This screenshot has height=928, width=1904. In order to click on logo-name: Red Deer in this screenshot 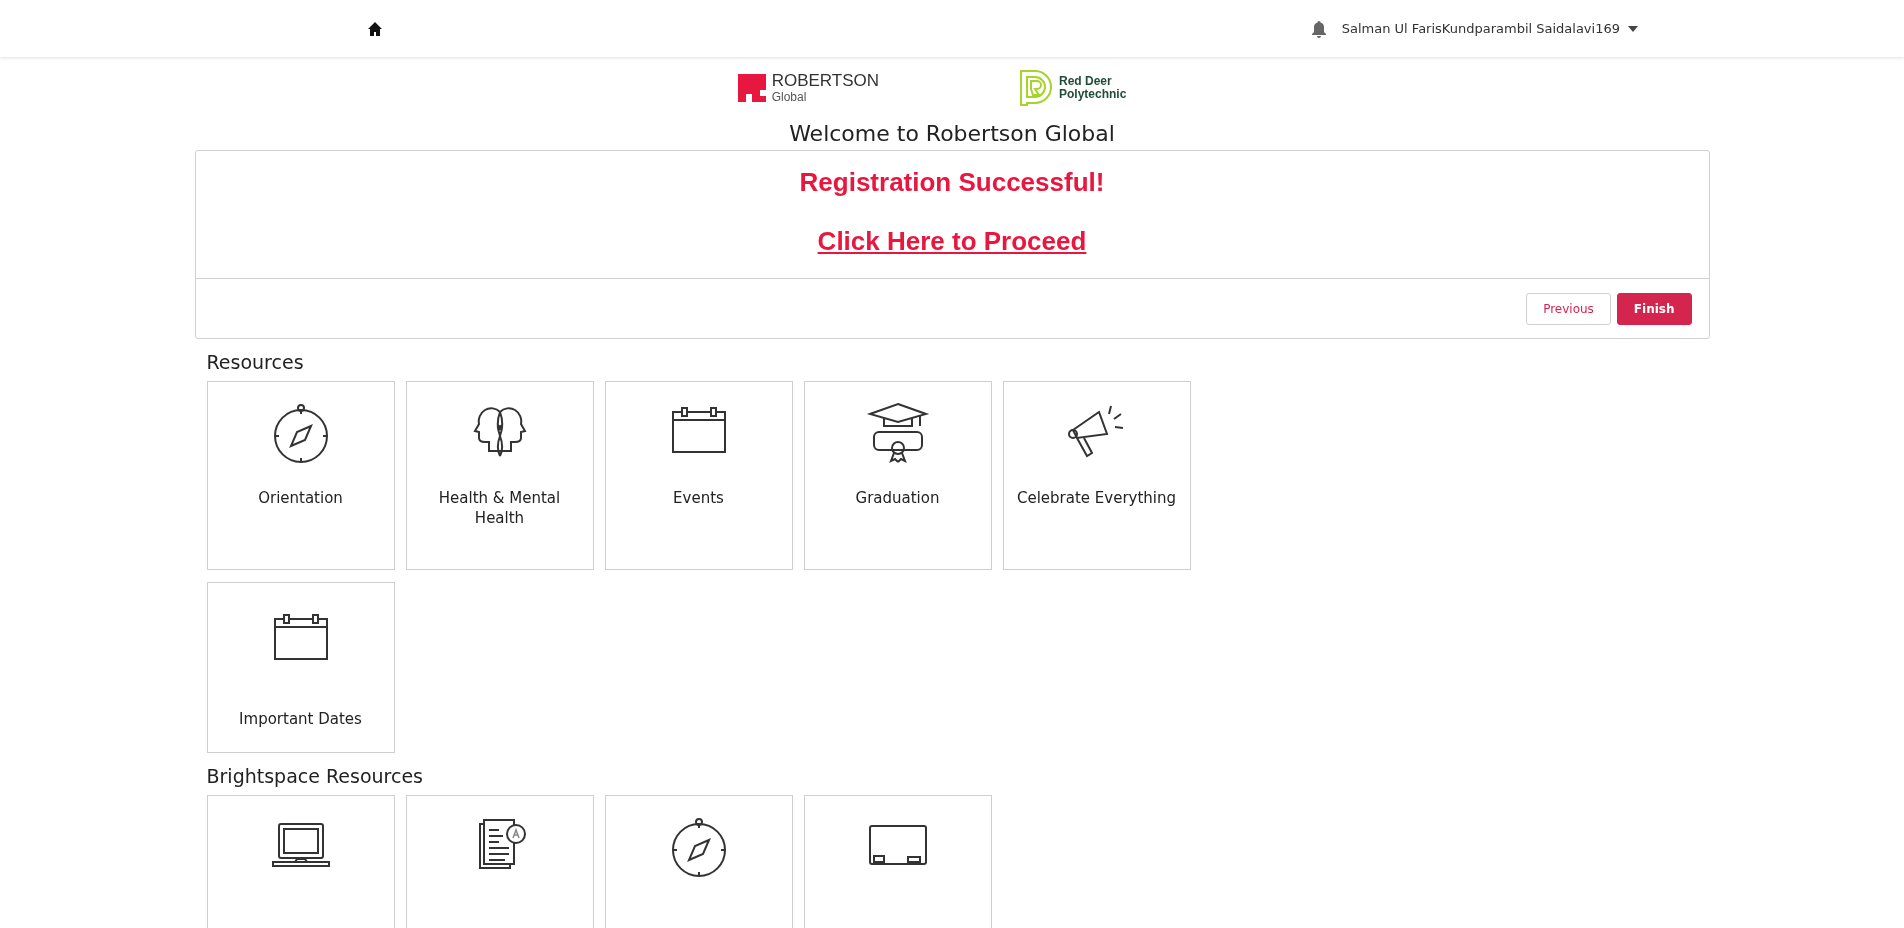, I will do `click(1086, 81)`.